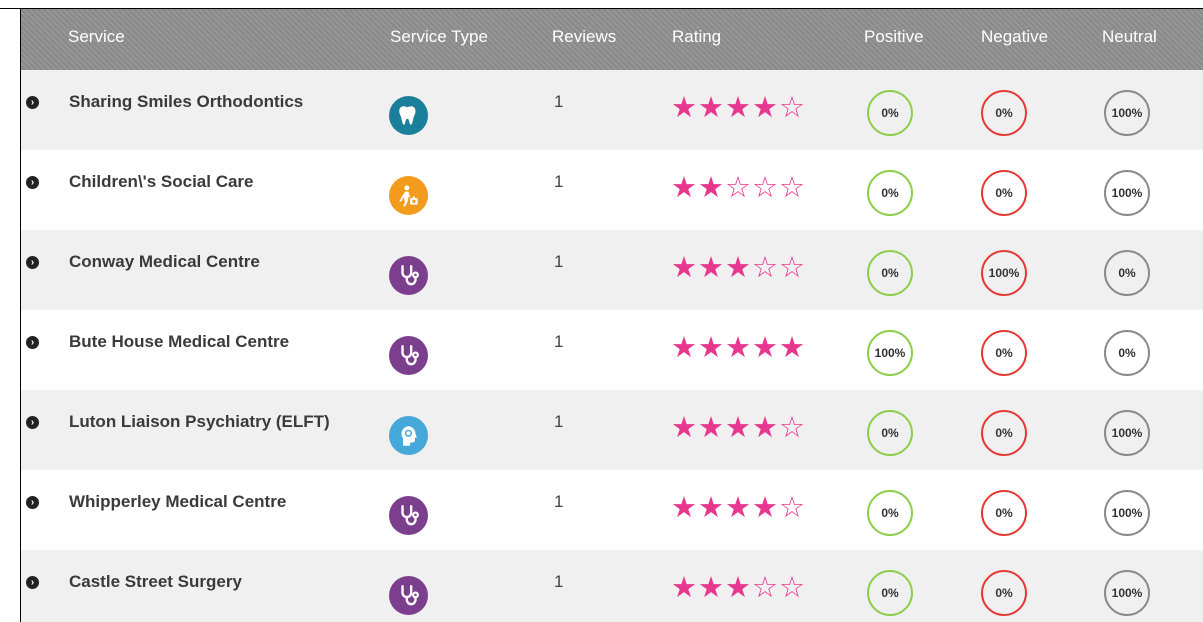 The width and height of the screenshot is (1203, 622). I want to click on column-header-rating: Rating, so click(696, 37).